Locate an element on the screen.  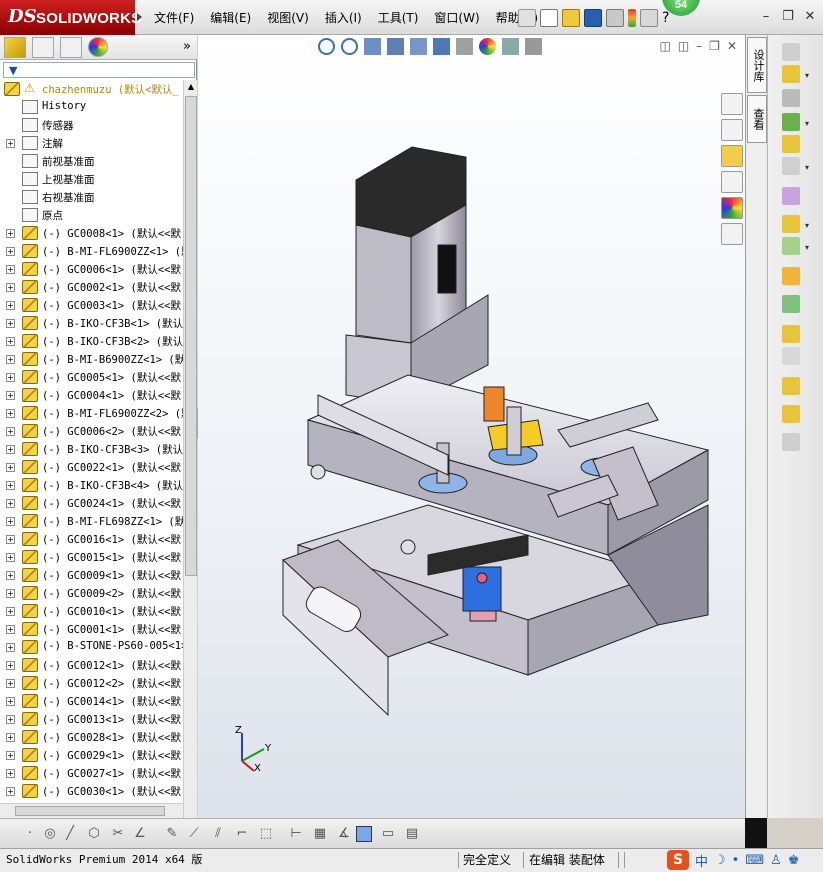
tree-item: + (-) B-MI-FL6900ZZ<1> (默 is located at coordinates (91, 251).